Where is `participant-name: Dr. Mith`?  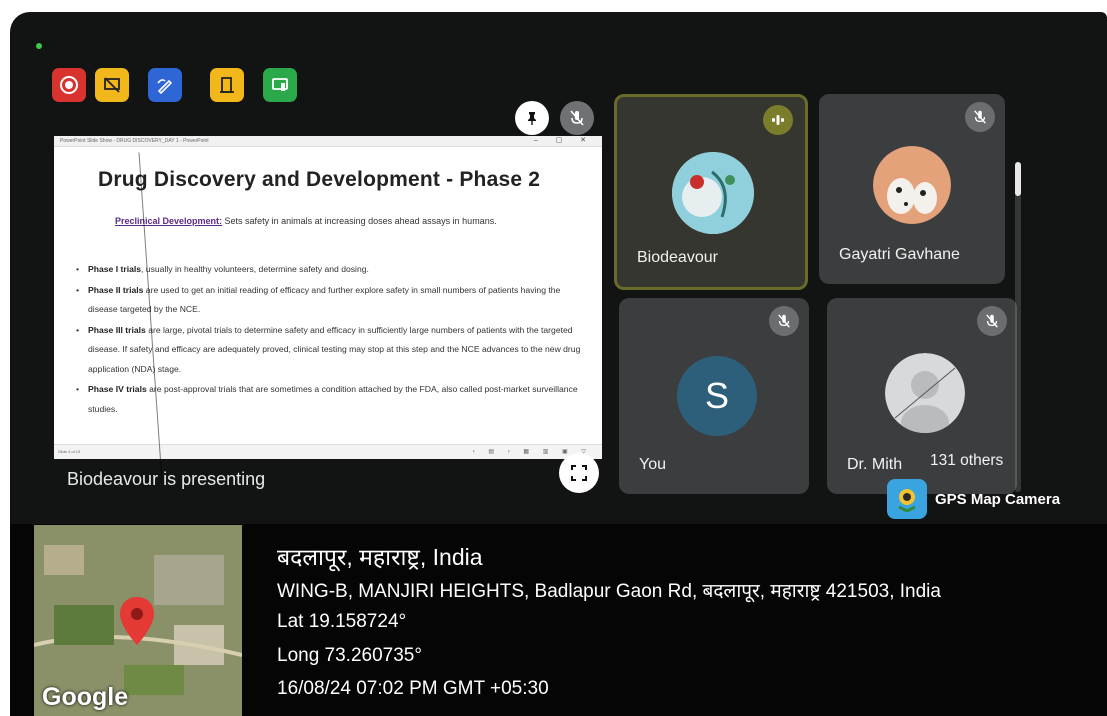 participant-name: Dr. Mith is located at coordinates (875, 464).